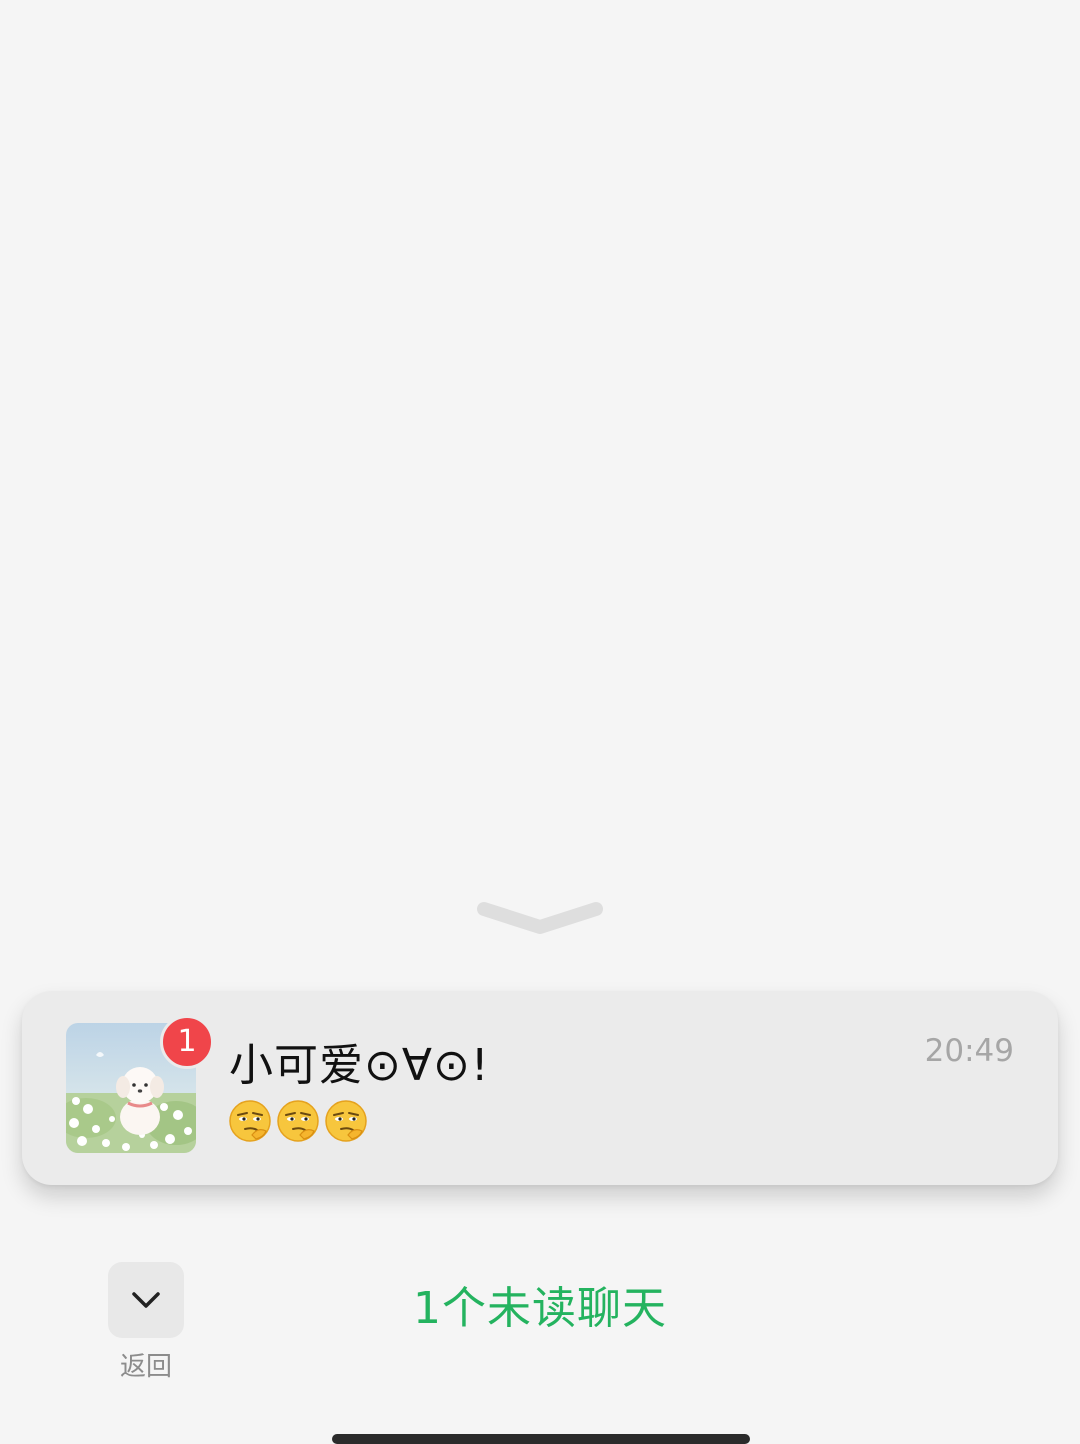  What do you see at coordinates (359, 1065) in the screenshot?
I see `chat-name: 小可爱⊙∀⊙!` at bounding box center [359, 1065].